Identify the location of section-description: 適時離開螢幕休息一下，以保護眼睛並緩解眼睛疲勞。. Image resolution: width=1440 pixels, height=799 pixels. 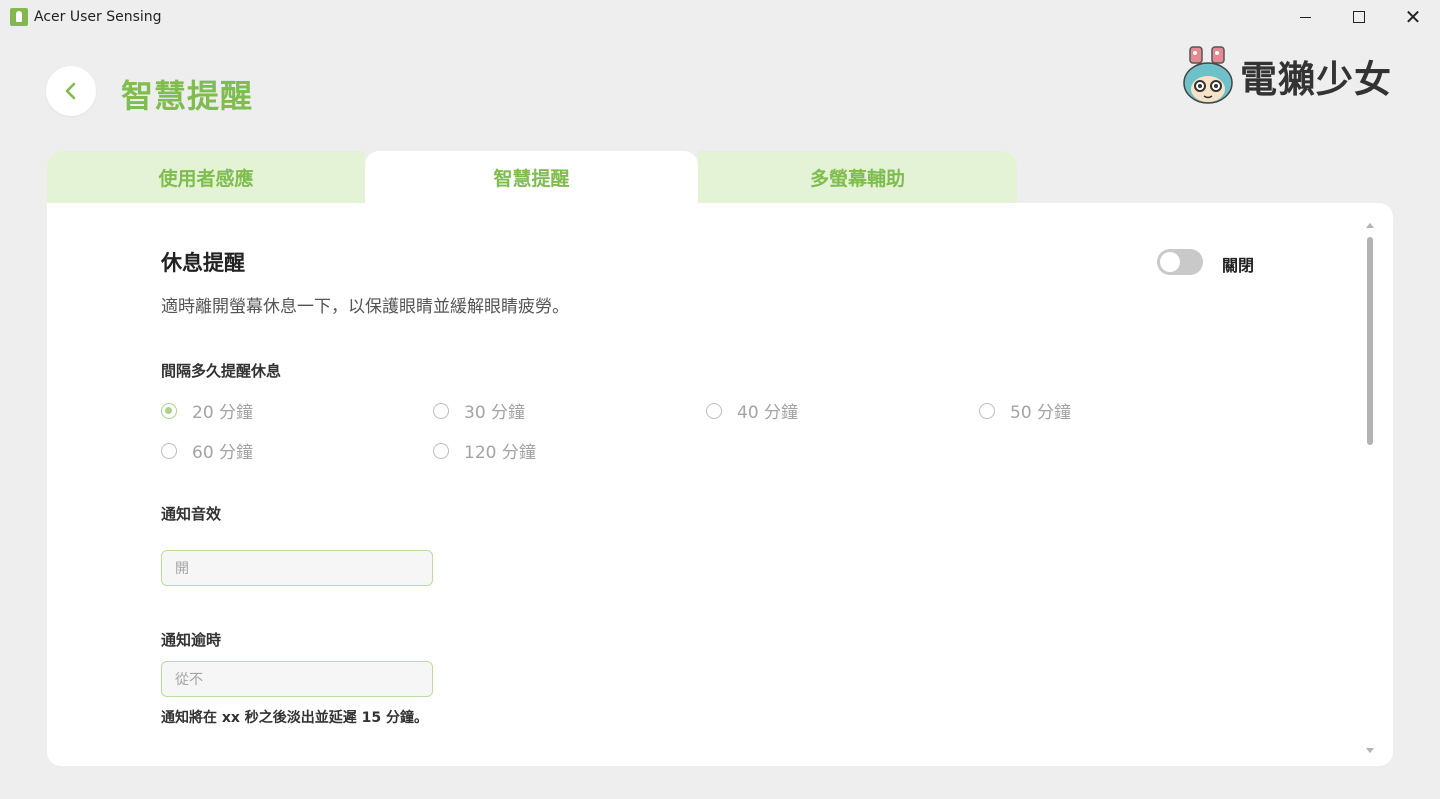
(365, 307).